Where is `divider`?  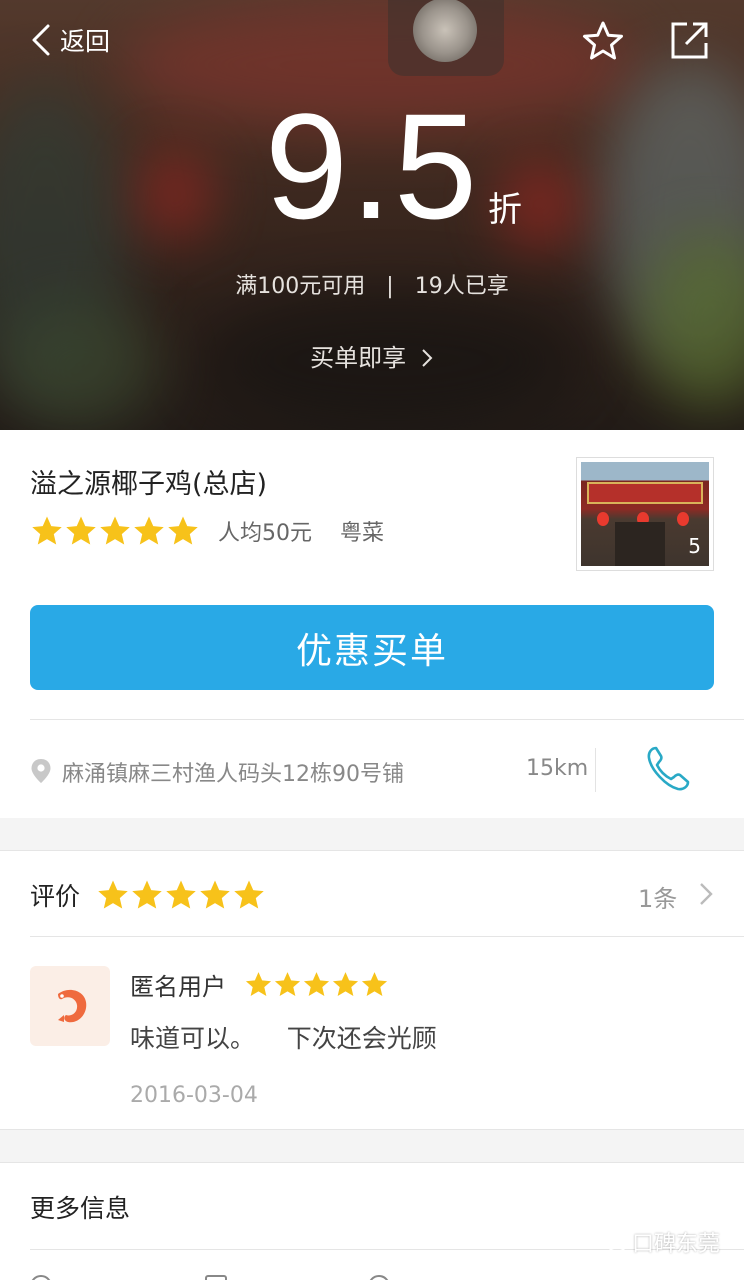 divider is located at coordinates (387, 936).